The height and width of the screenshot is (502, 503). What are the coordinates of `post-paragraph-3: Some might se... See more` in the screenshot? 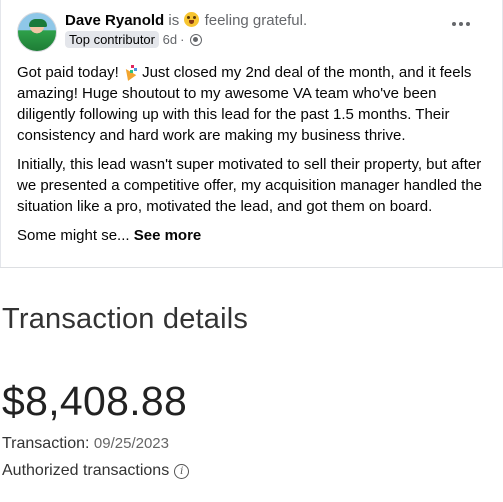 It's located at (256, 235).